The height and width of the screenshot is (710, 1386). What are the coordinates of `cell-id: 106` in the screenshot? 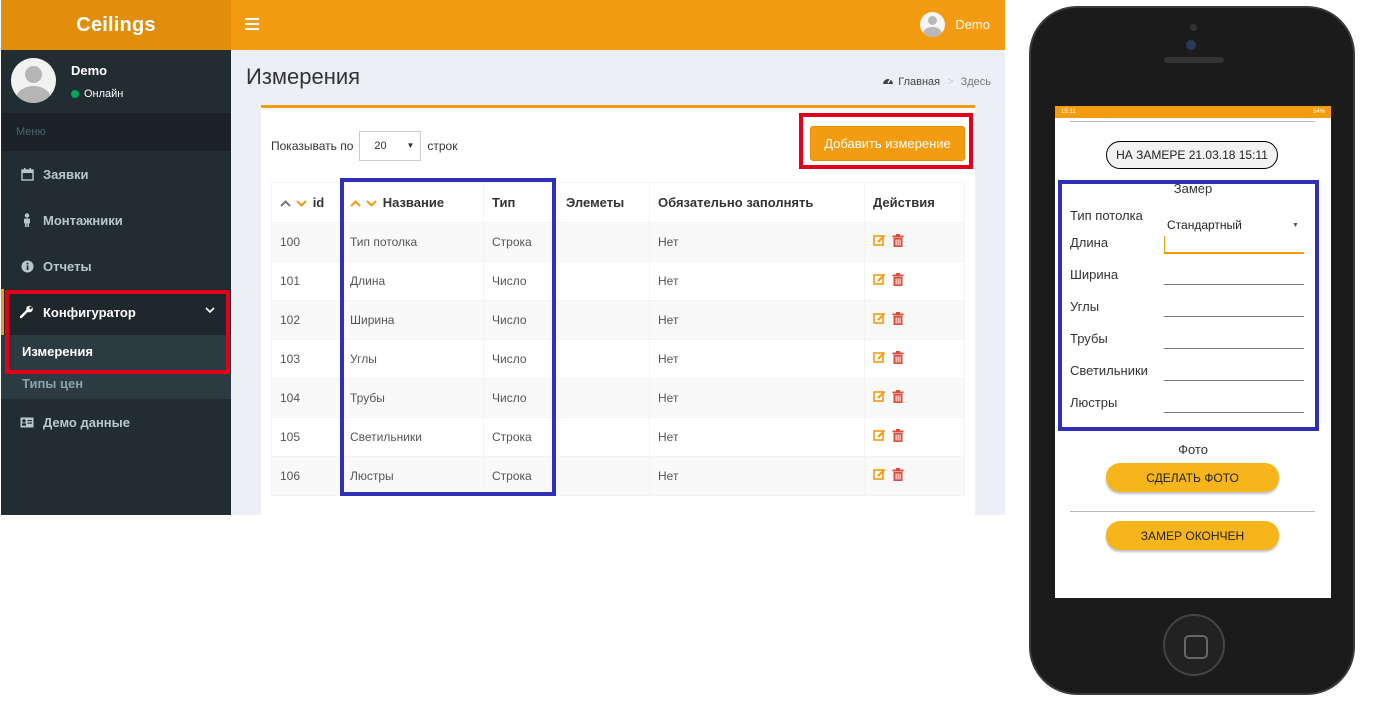 It's located at (306, 476).